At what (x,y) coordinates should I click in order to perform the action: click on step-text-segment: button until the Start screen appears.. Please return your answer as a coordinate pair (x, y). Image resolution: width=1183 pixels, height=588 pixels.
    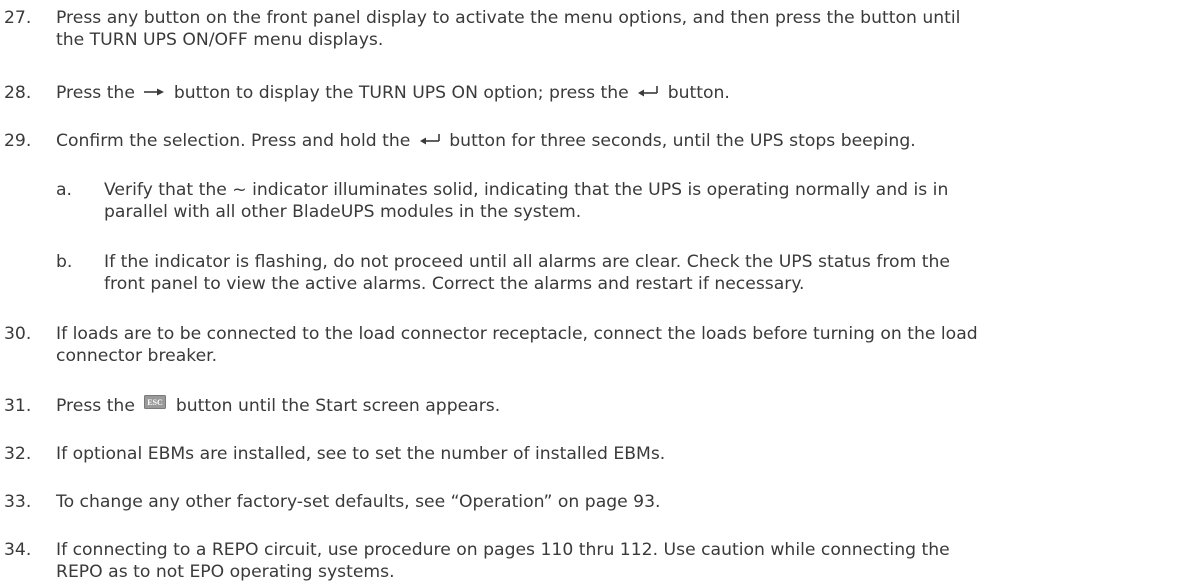
    Looking at the image, I should click on (338, 406).